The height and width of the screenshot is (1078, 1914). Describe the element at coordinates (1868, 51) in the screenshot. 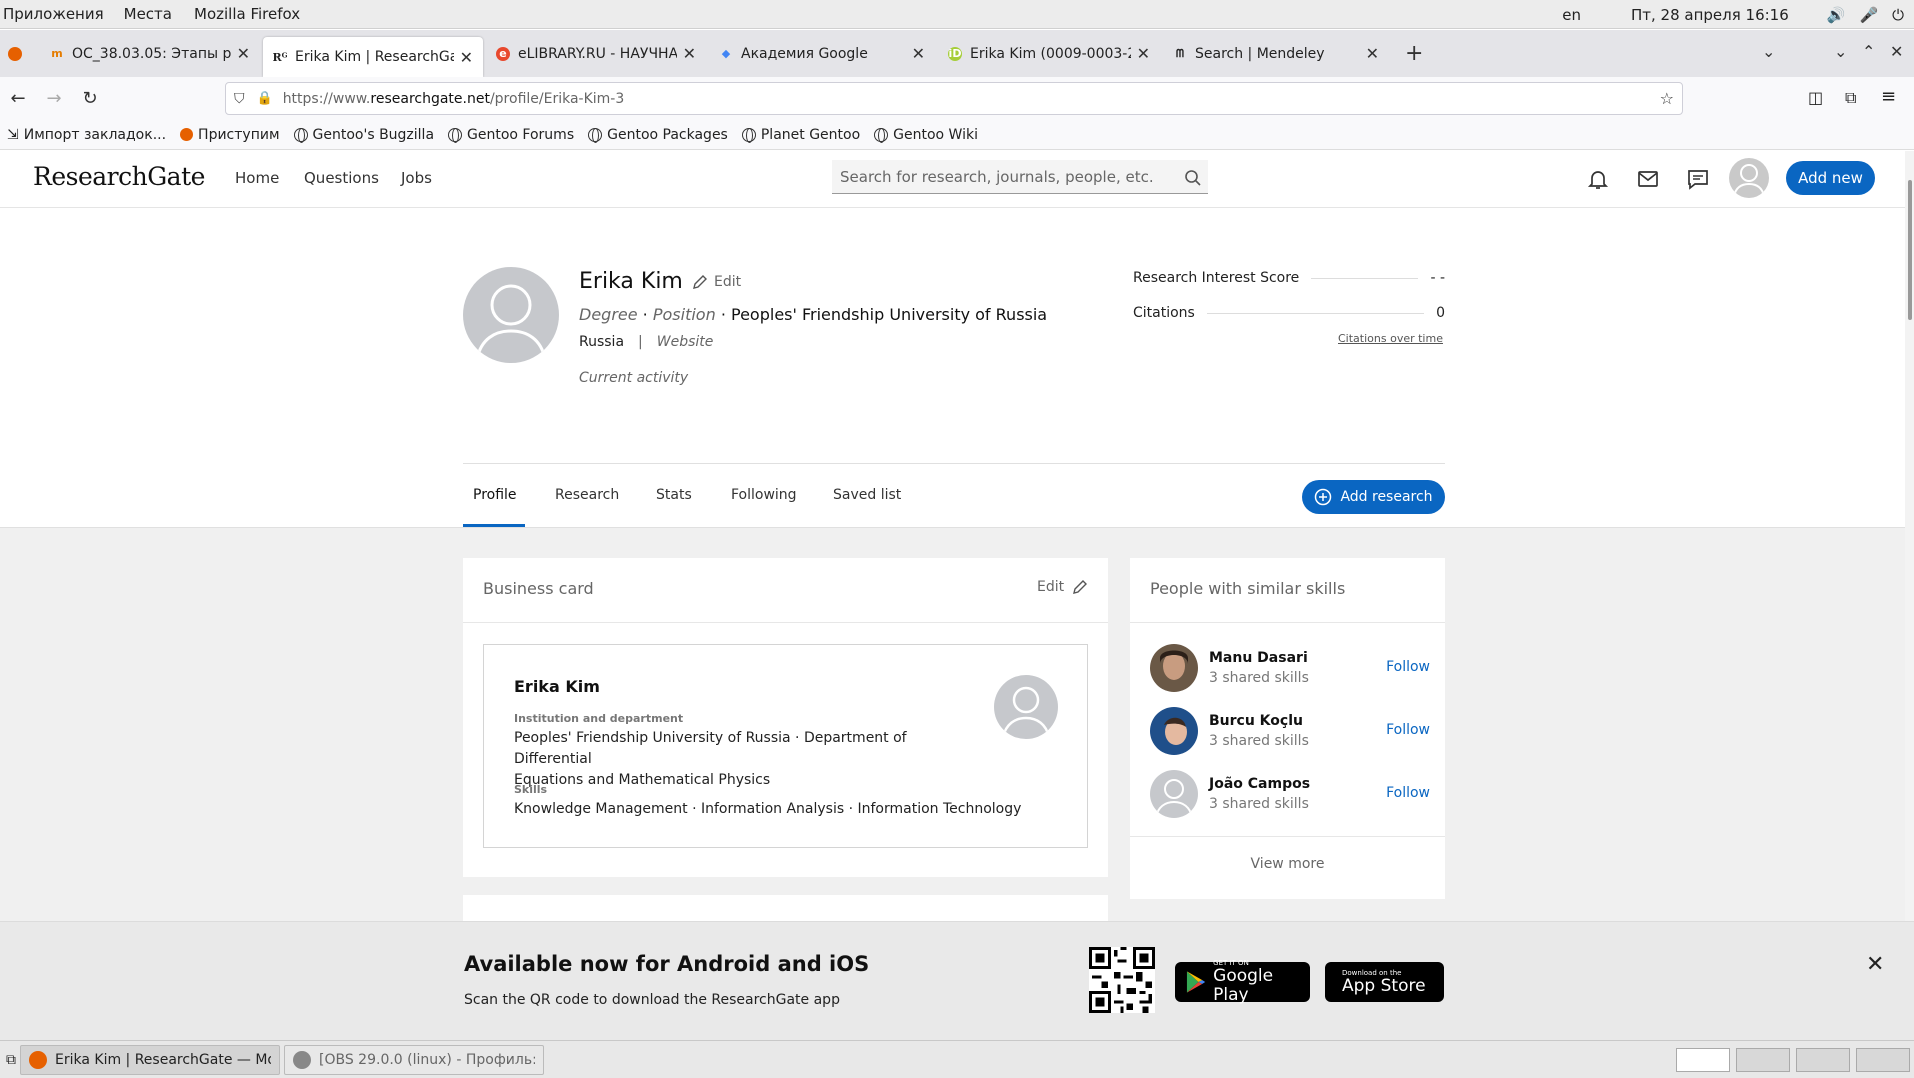

I see `maximize-window-icon: ⌃` at that location.